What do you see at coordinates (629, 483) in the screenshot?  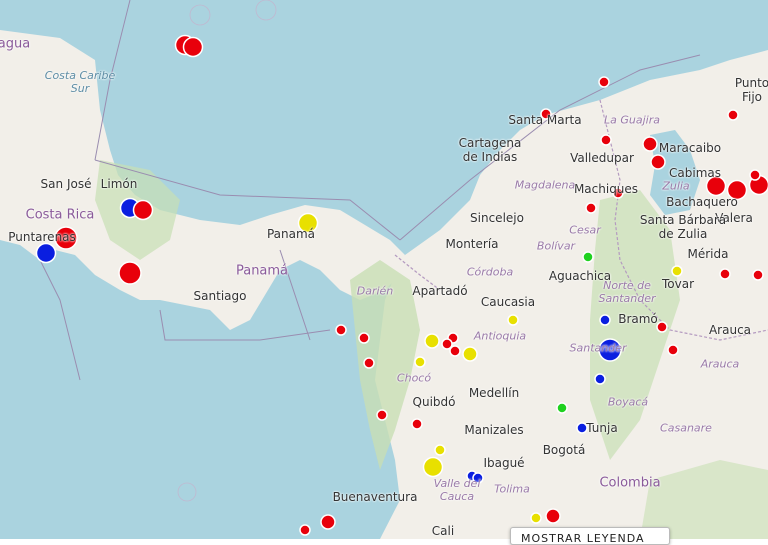 I see `country-label-colombia: Colombia` at bounding box center [629, 483].